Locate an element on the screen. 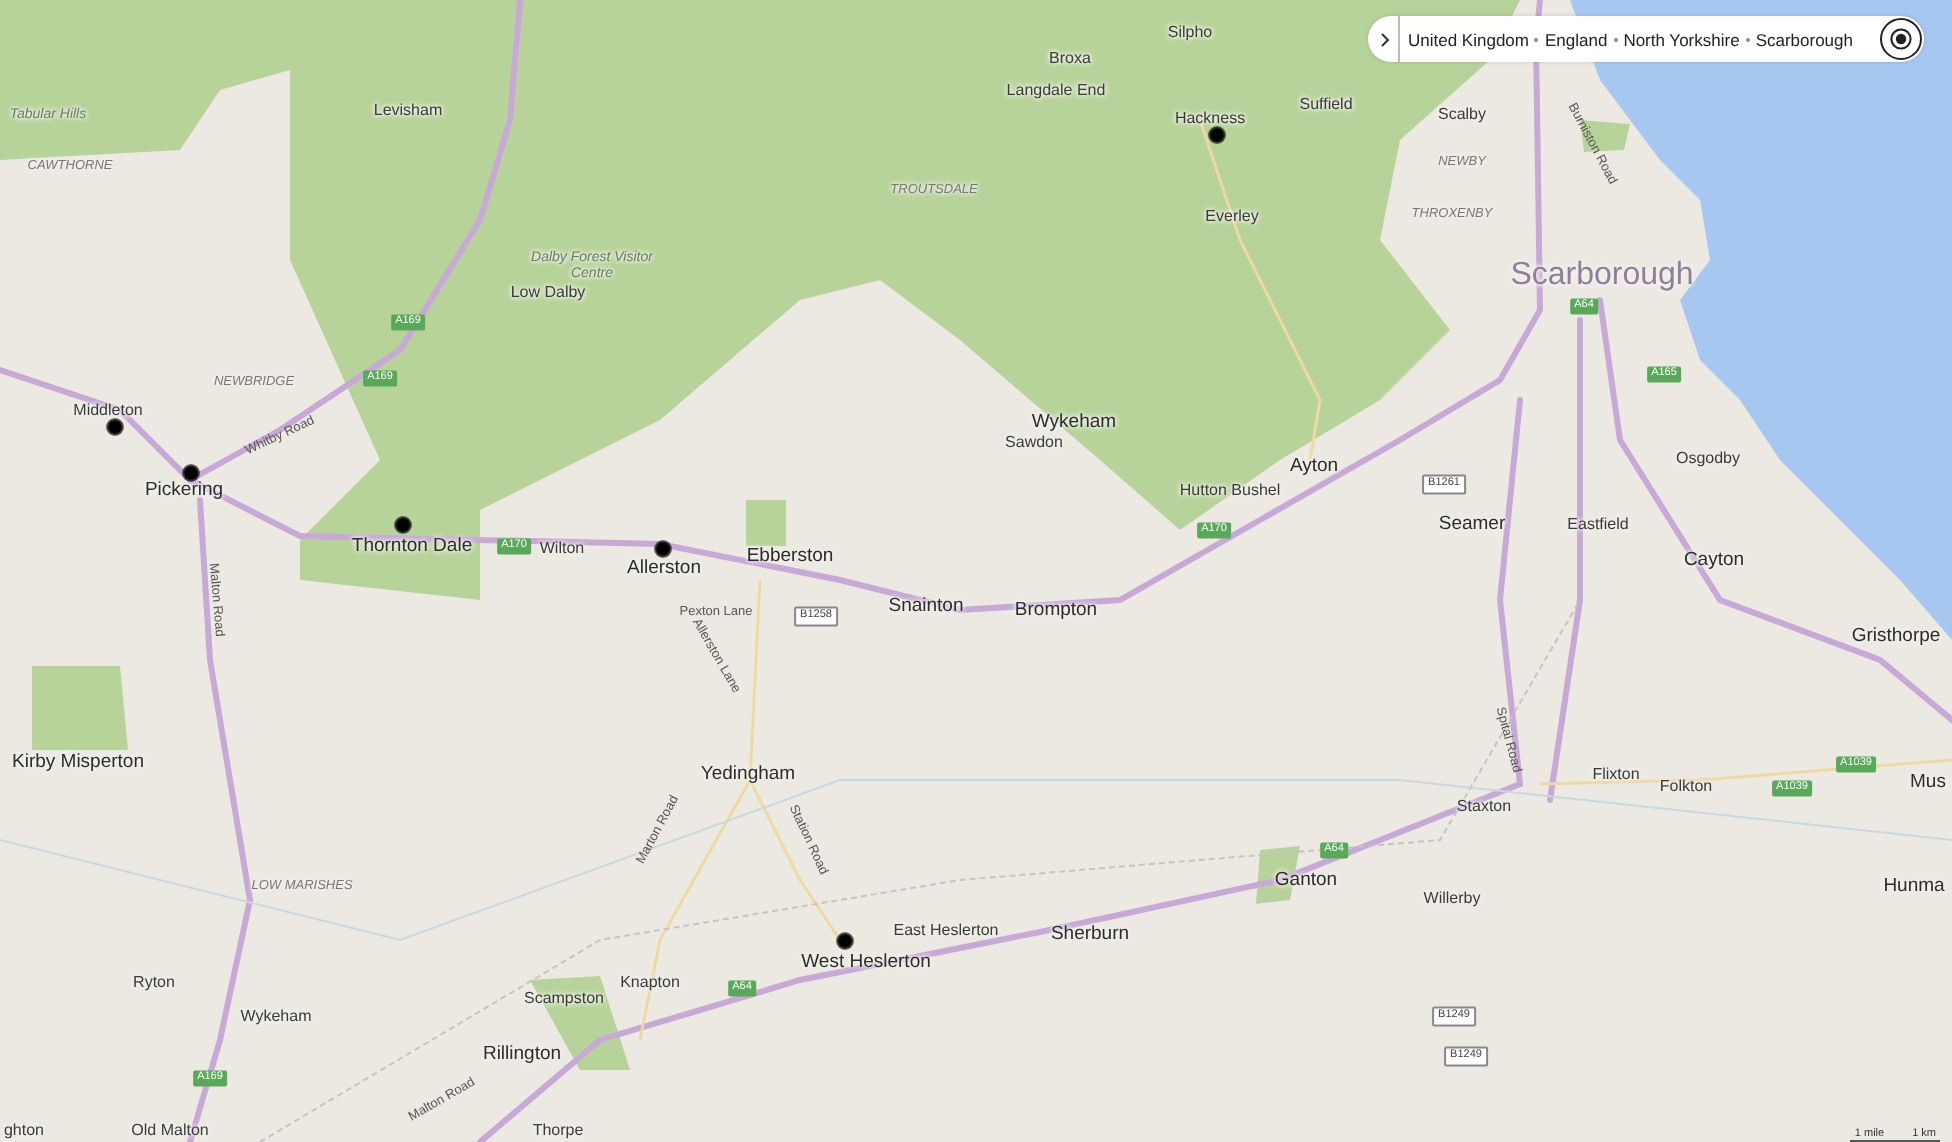 This screenshot has width=1952, height=1142. breadcrumb-link: England is located at coordinates (1576, 39).